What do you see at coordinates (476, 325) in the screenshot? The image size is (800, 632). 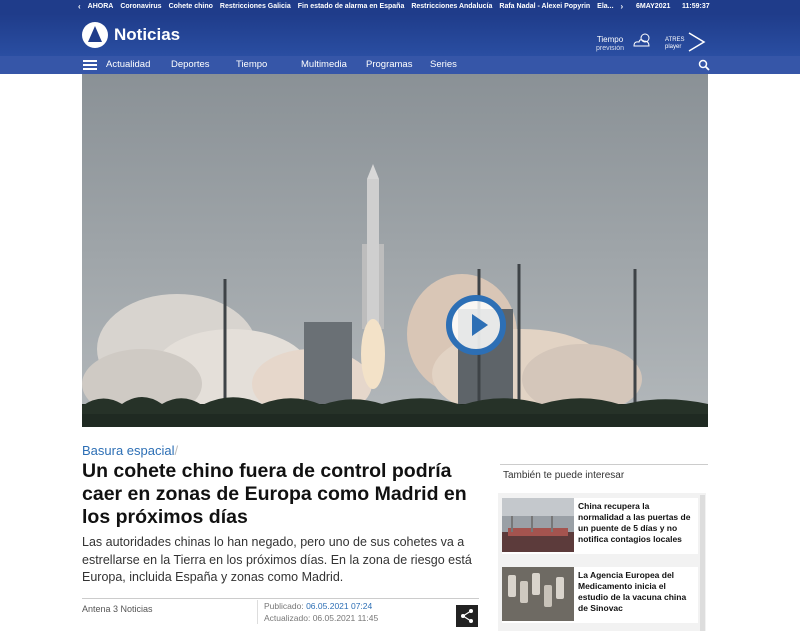 I see `play-button` at bounding box center [476, 325].